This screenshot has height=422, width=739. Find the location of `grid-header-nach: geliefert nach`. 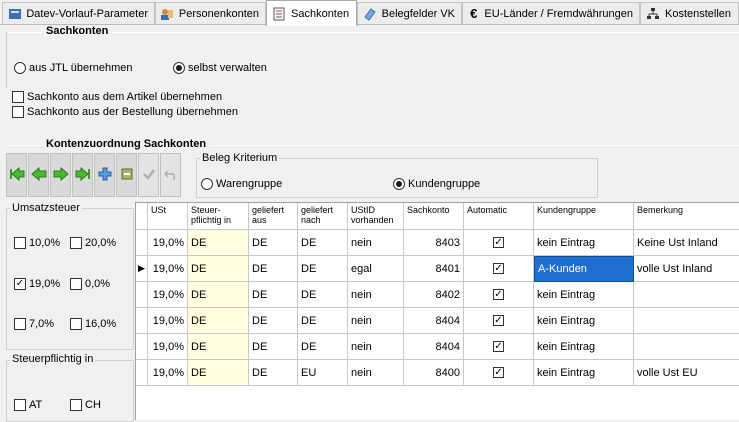

grid-header-nach: geliefert nach is located at coordinates (323, 216).